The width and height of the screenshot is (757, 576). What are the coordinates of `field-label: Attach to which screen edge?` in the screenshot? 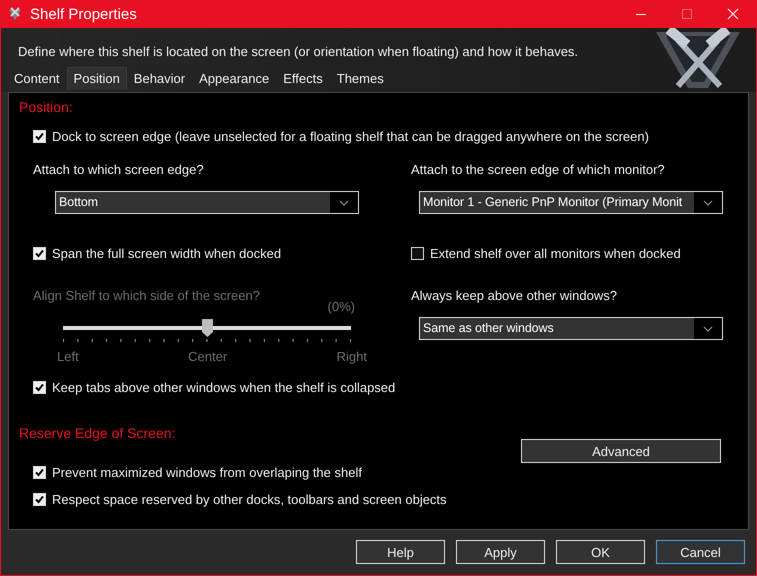 It's located at (119, 169).